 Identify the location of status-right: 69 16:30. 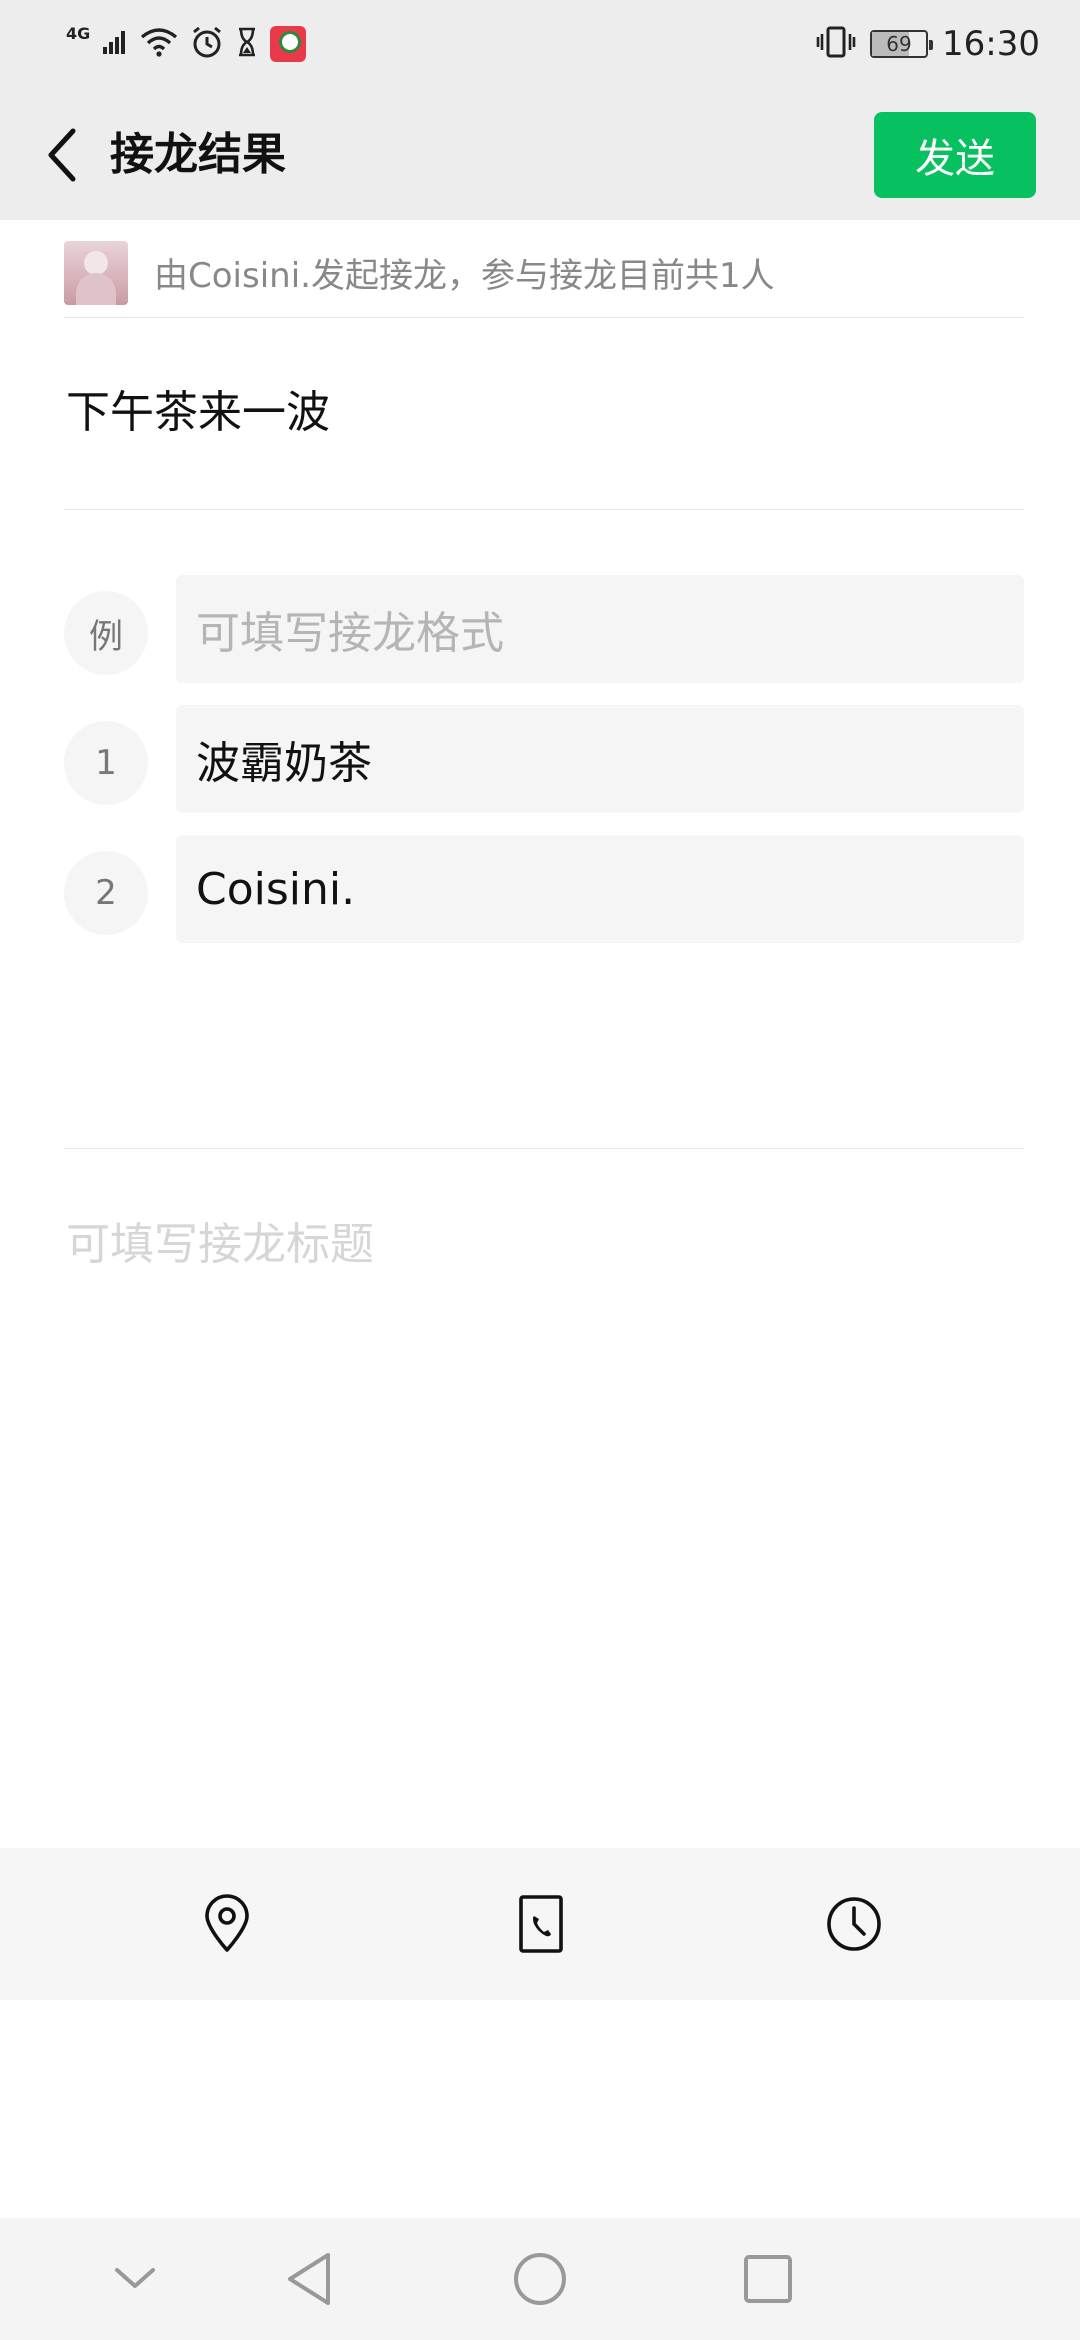
(928, 44).